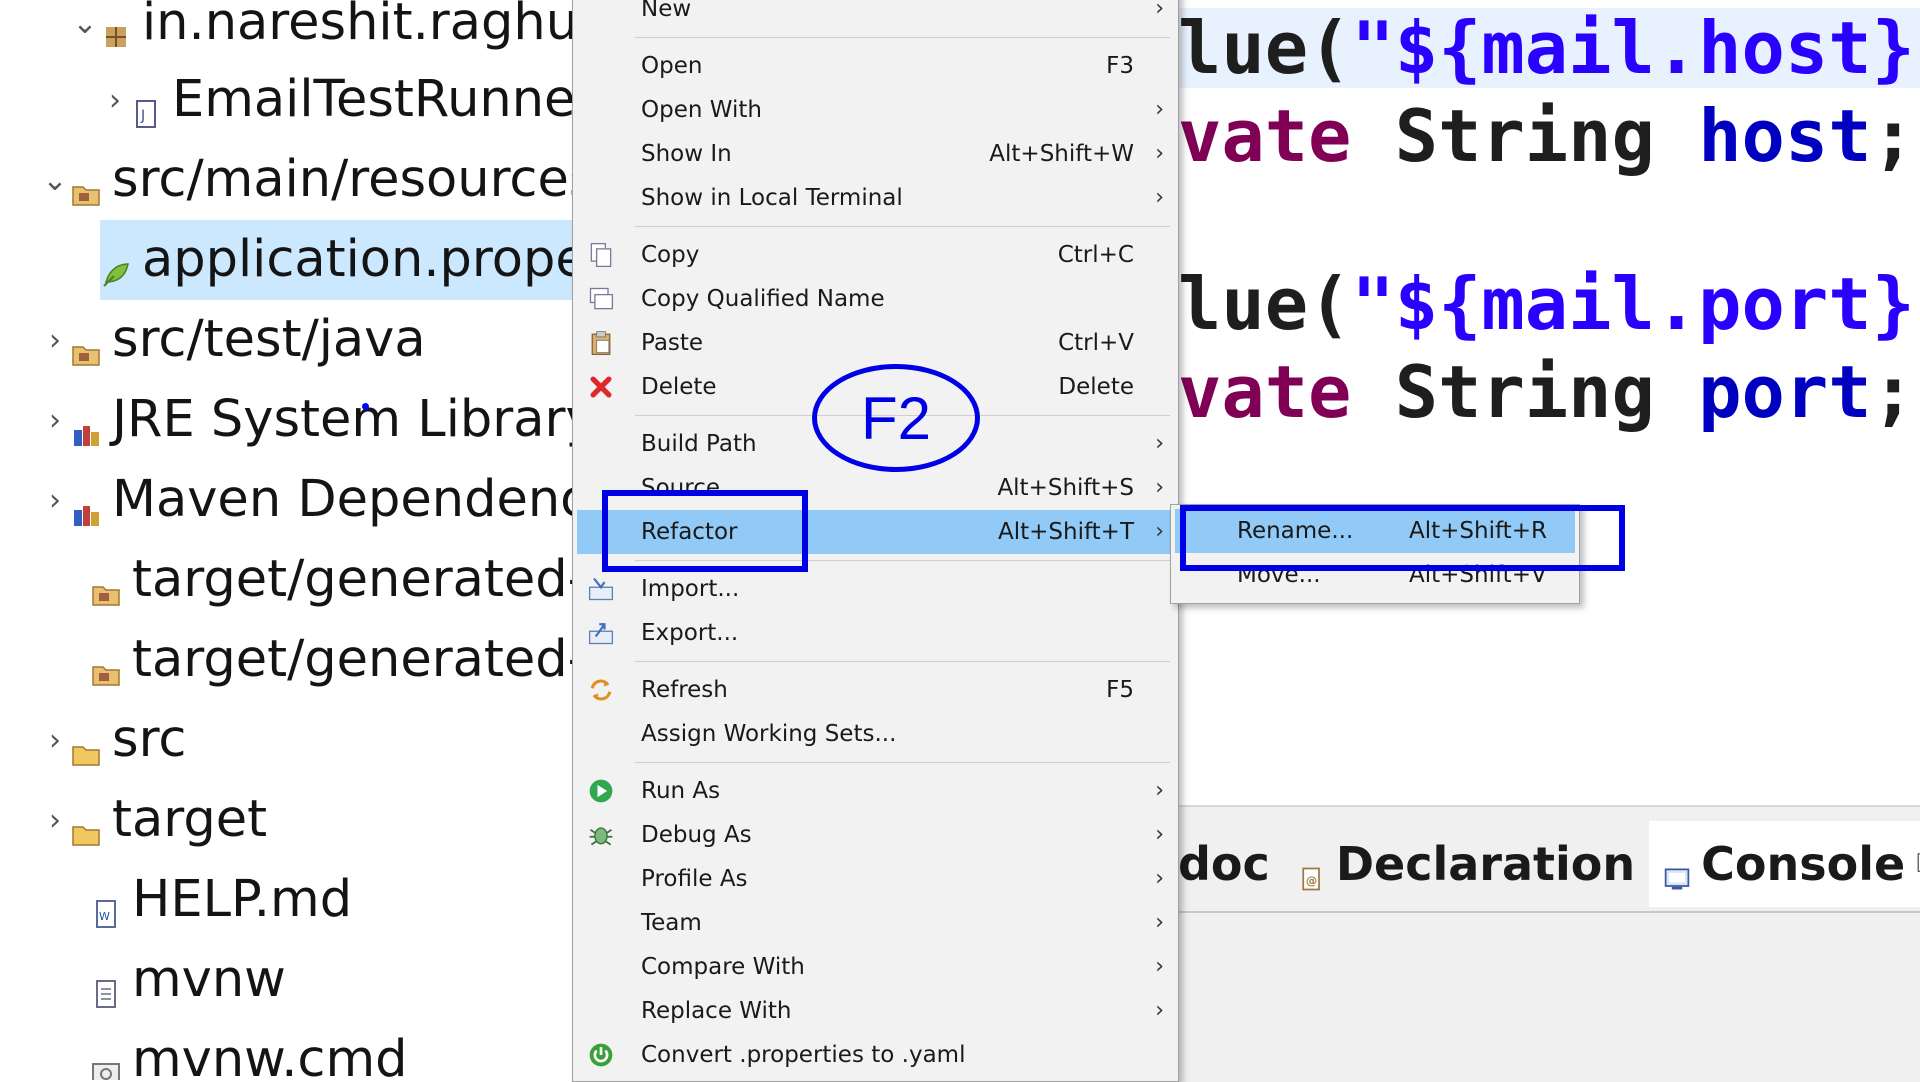 Image resolution: width=1920 pixels, height=1082 pixels. What do you see at coordinates (874, 66) in the screenshot?
I see `menu-item-open: Open F3` at bounding box center [874, 66].